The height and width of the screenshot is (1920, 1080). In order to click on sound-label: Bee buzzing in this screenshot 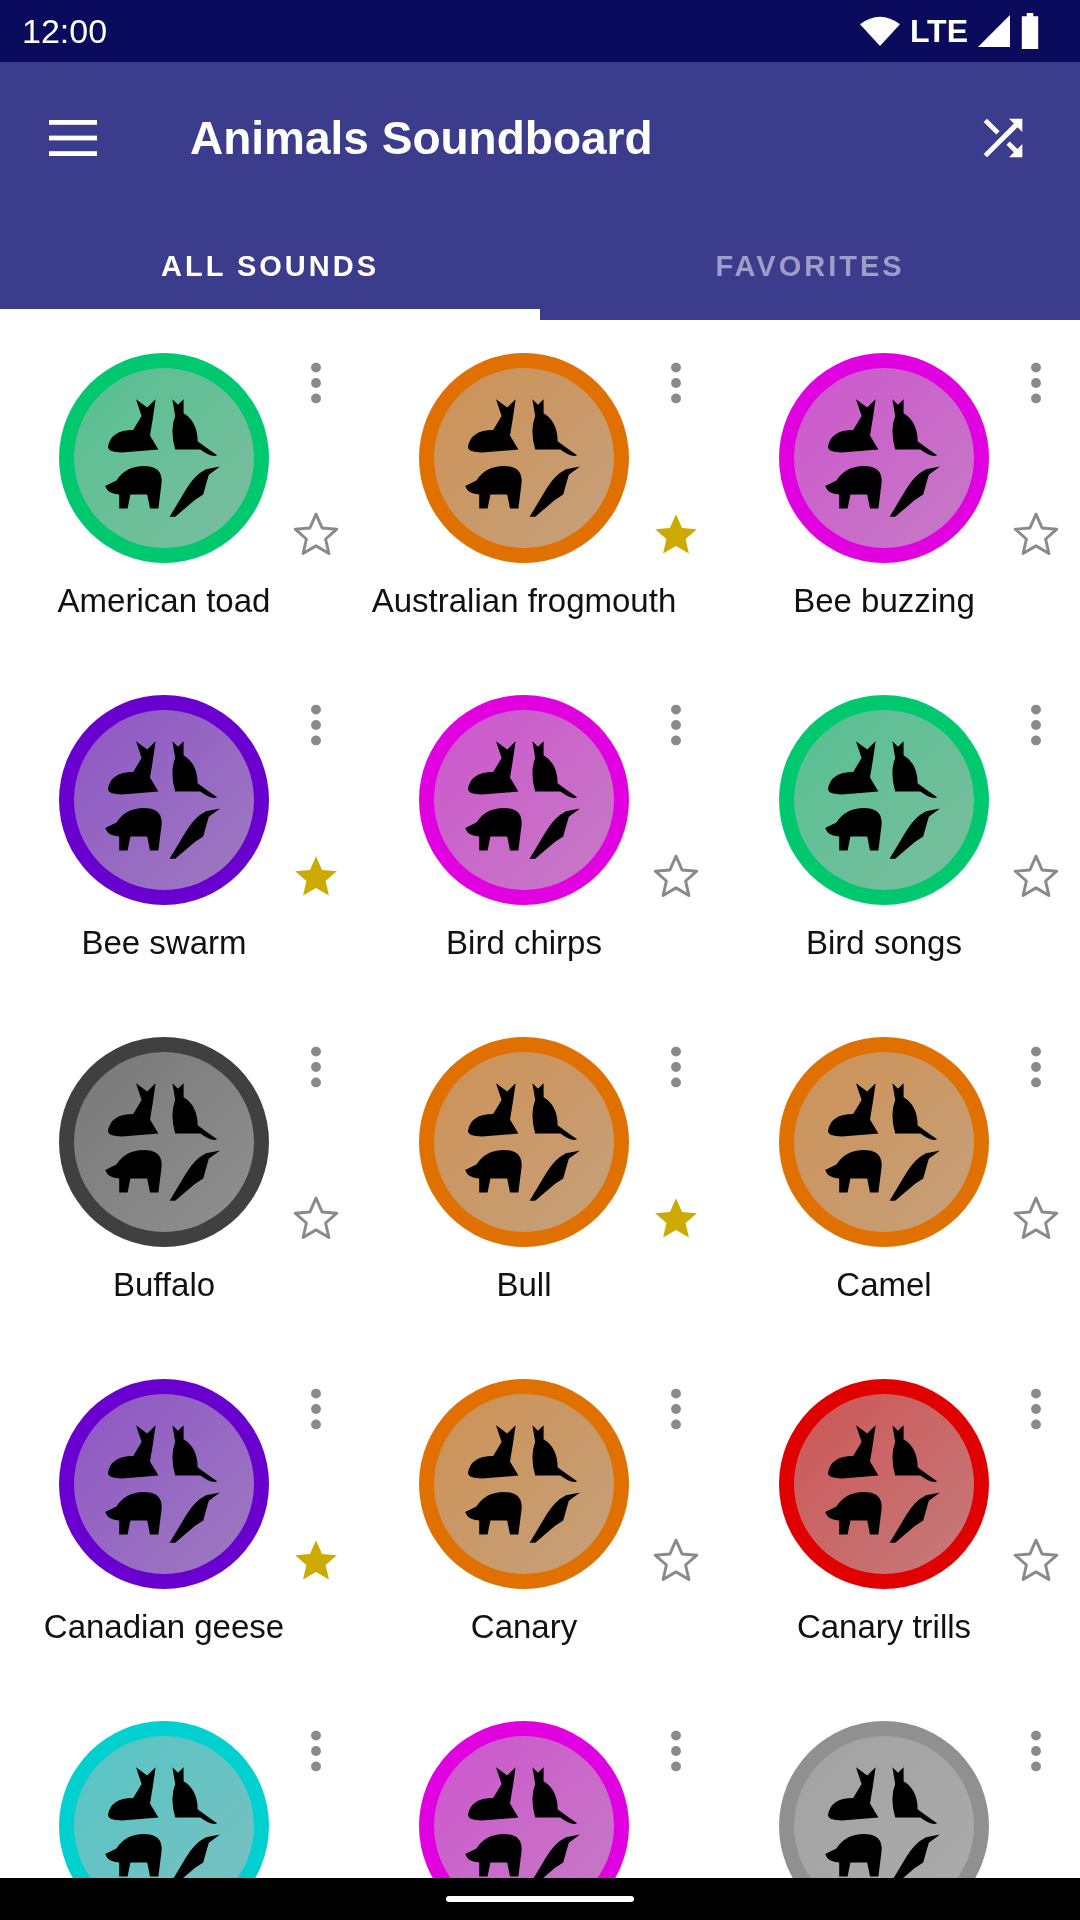, I will do `click(884, 601)`.